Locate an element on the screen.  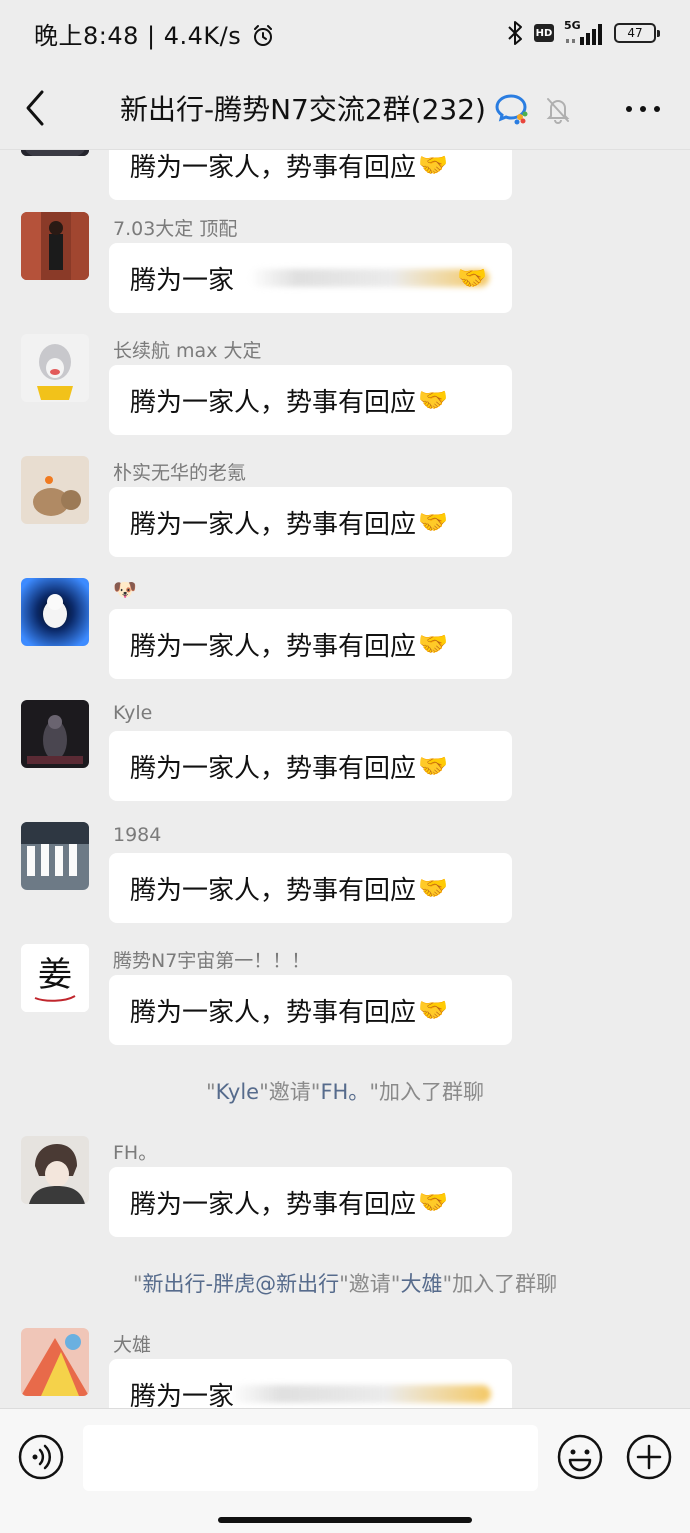
sender-name: FH。 is located at coordinates (135, 1153).